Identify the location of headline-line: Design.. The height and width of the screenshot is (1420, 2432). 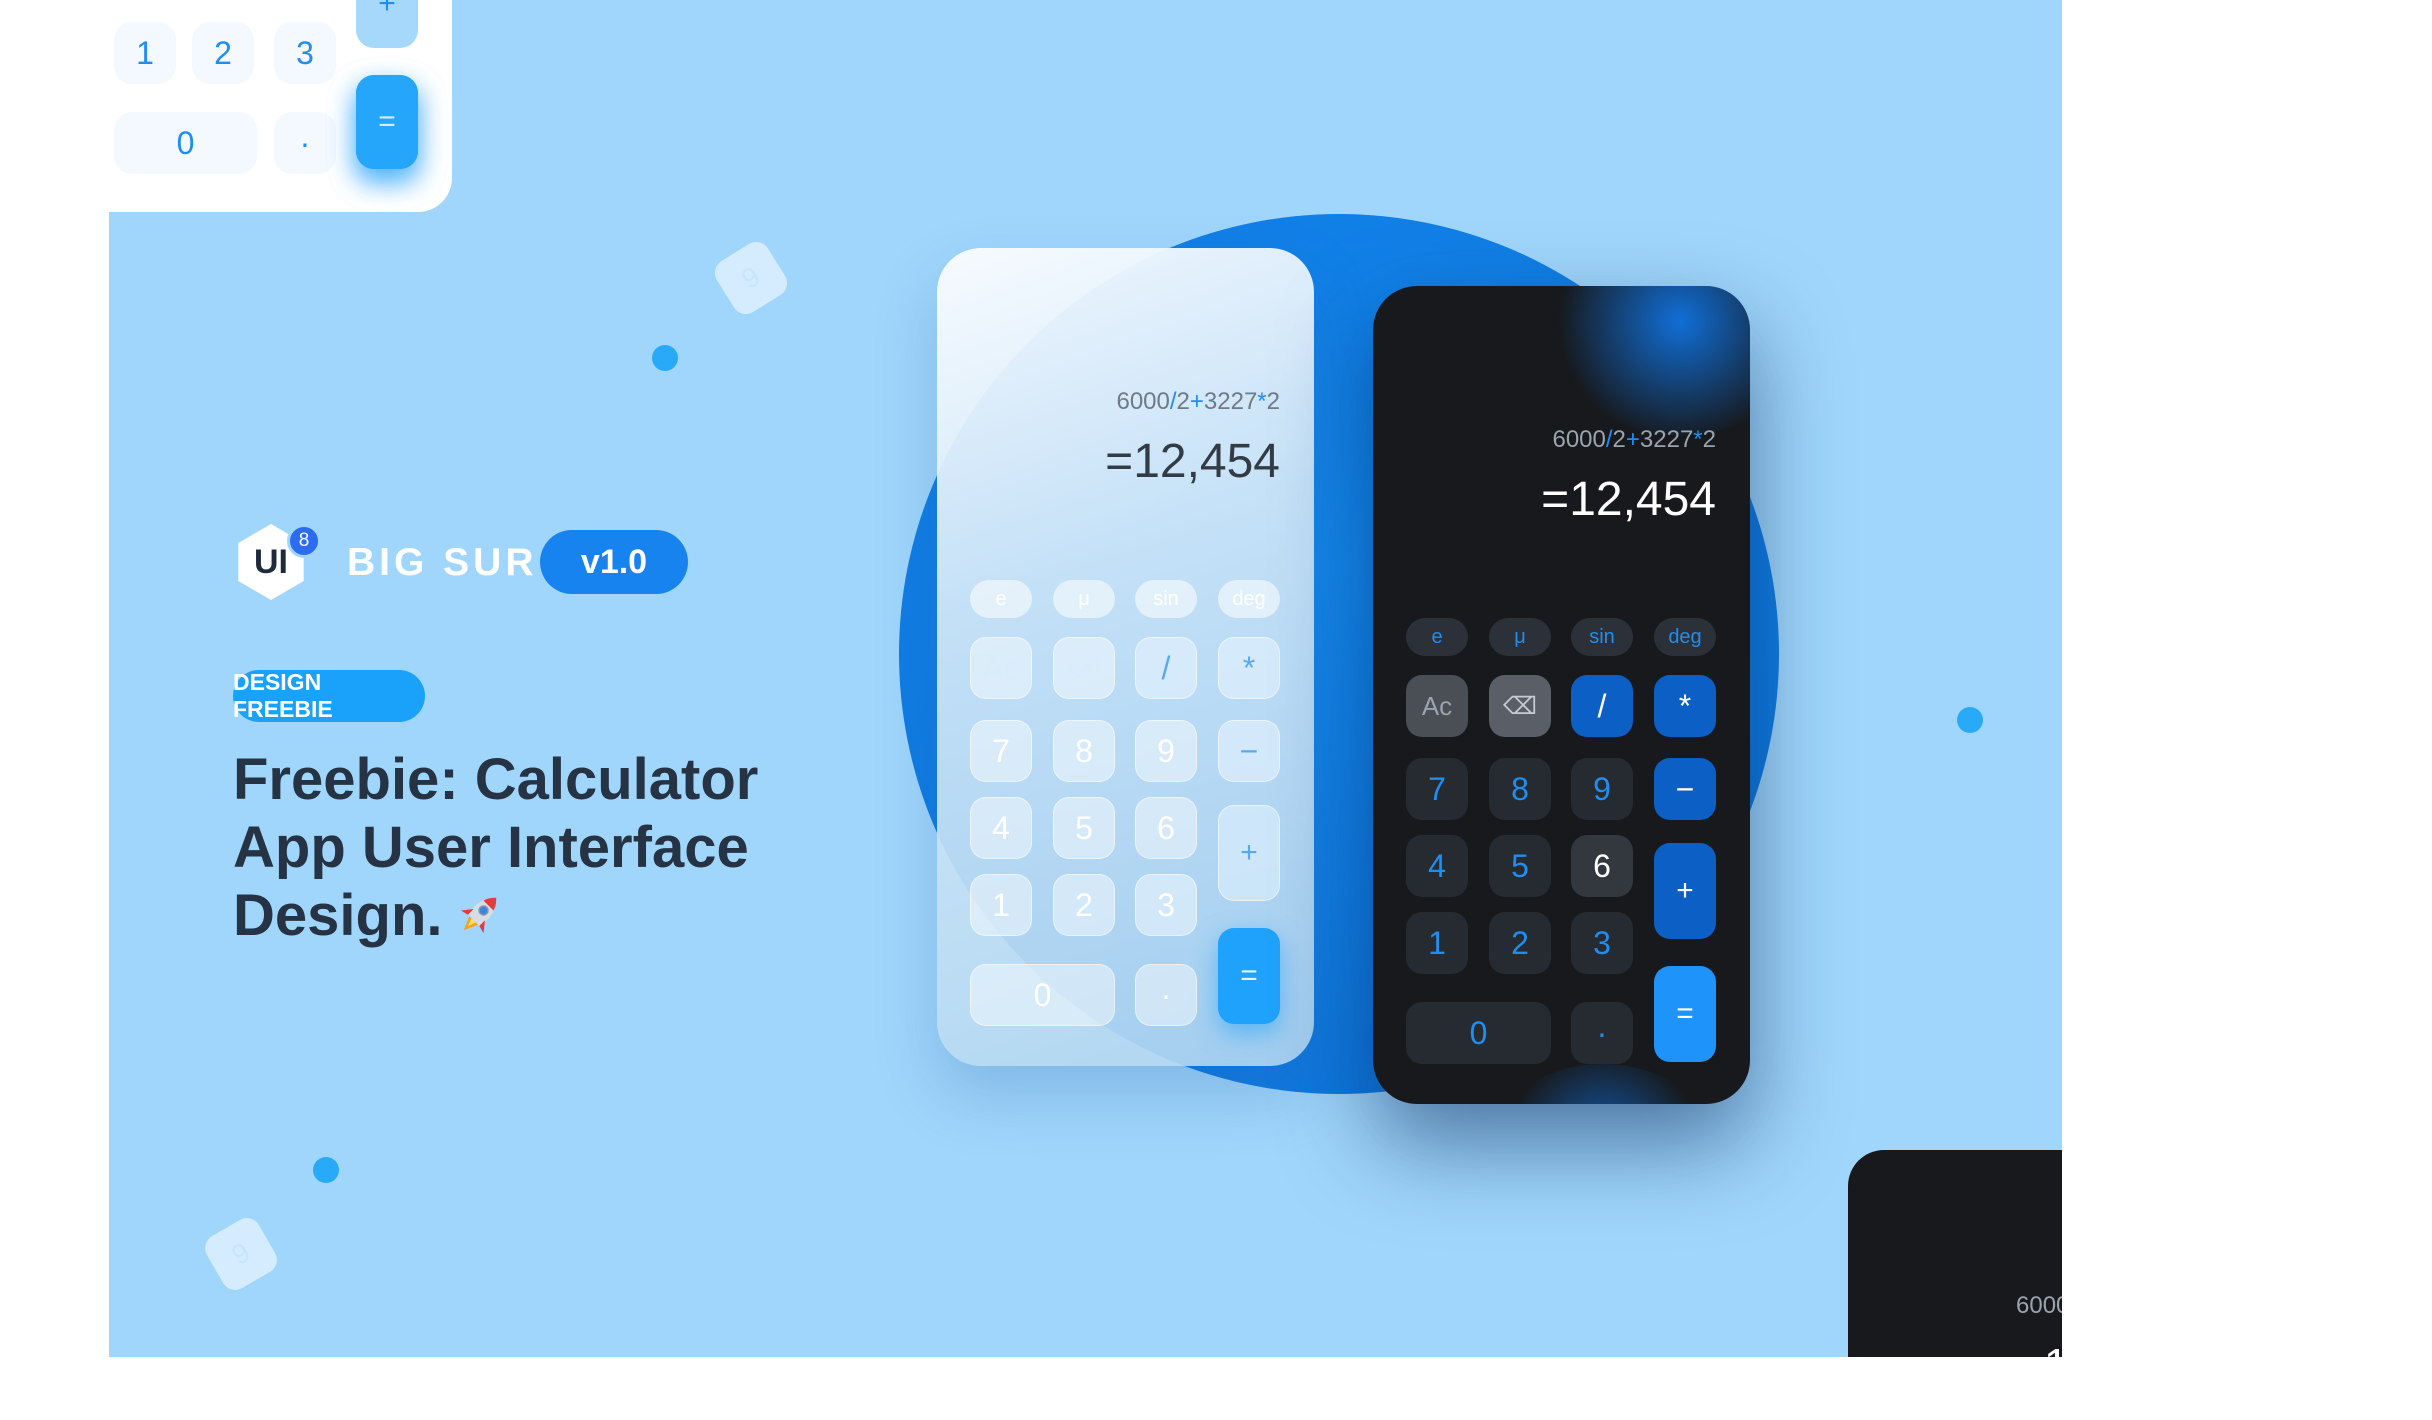
(338, 915).